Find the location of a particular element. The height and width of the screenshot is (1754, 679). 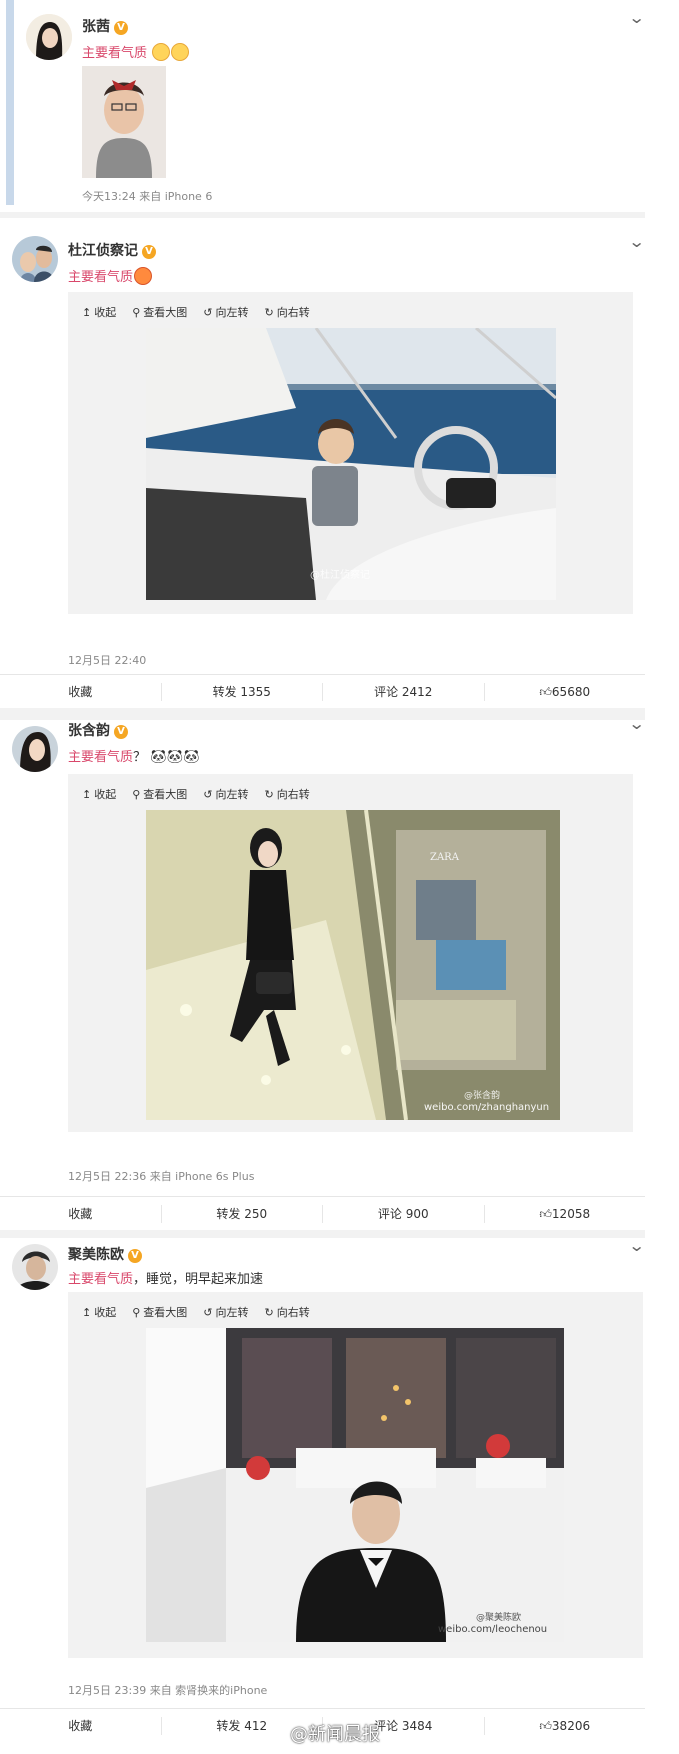

author-name-text: 聚美陈欧 is located at coordinates (96, 1255).